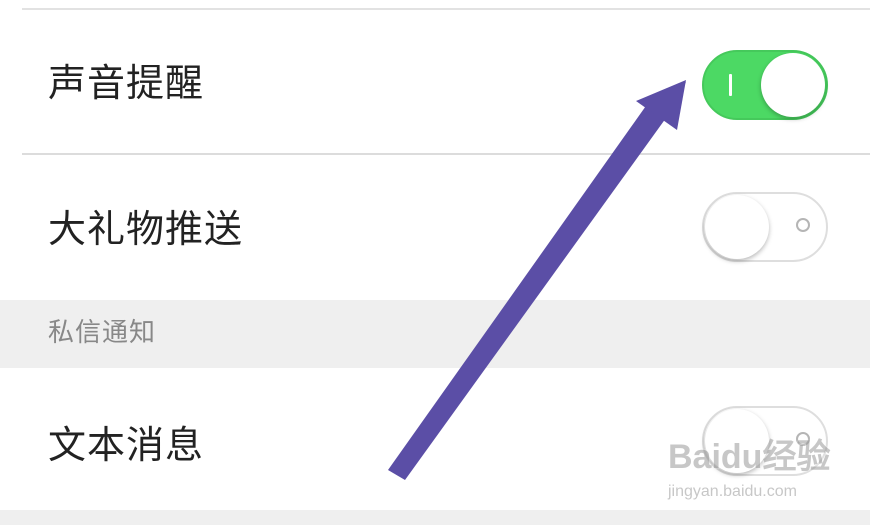  Describe the element at coordinates (803, 225) in the screenshot. I see `toggle-off-indicator-icon` at that location.